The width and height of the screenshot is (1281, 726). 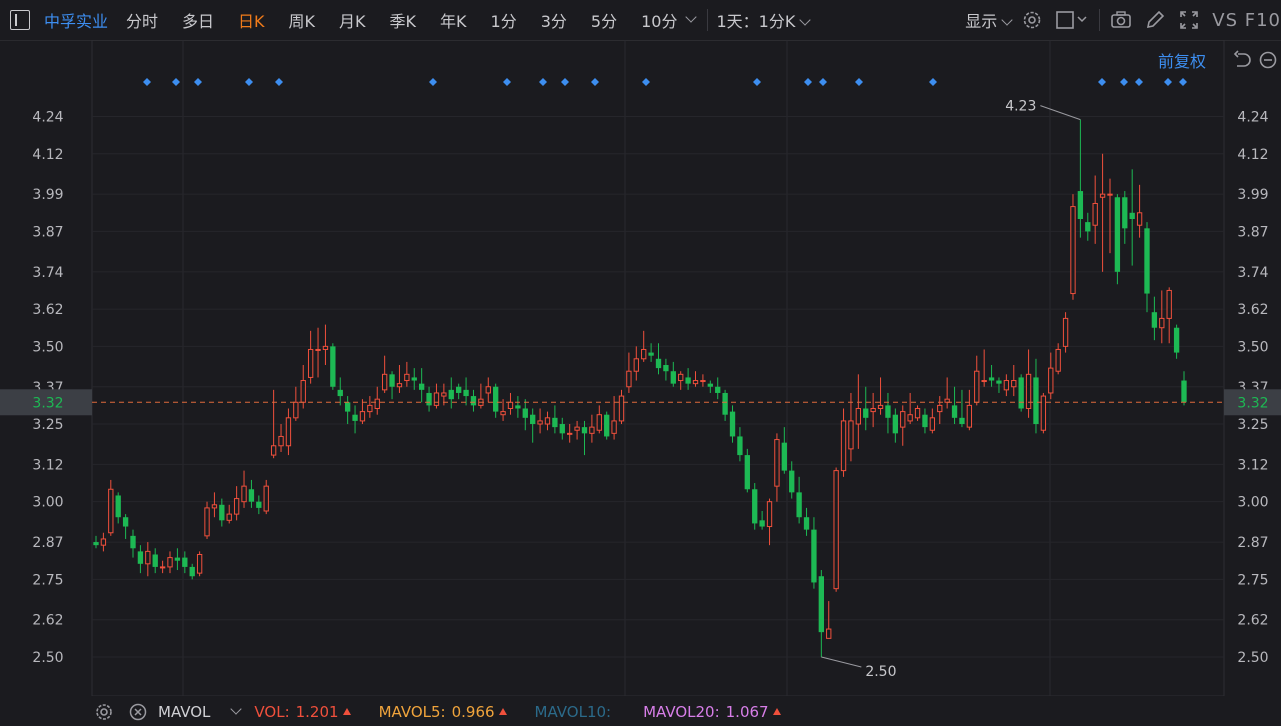 What do you see at coordinates (1182, 60) in the screenshot?
I see `adjust-mode-button: 前复权` at bounding box center [1182, 60].